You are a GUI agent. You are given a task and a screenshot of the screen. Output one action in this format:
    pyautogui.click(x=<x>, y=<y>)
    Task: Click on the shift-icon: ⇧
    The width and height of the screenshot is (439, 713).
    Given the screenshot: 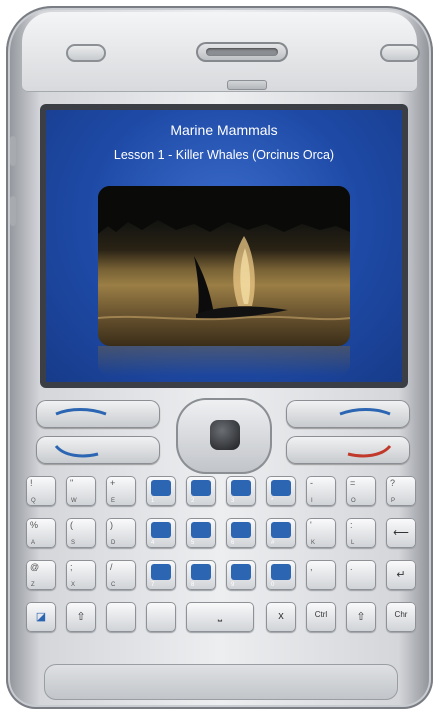 What is the action you would take?
    pyautogui.click(x=81, y=617)
    